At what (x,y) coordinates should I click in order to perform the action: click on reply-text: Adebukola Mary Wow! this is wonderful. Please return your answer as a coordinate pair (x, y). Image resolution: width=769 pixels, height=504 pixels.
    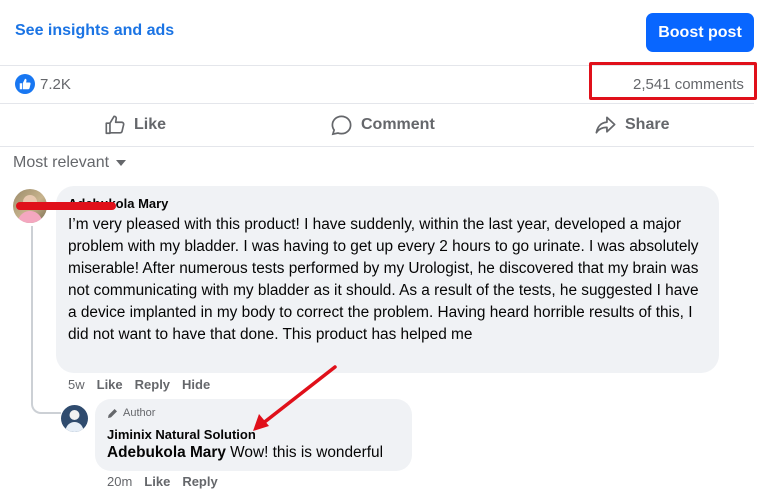
    Looking at the image, I should click on (245, 453).